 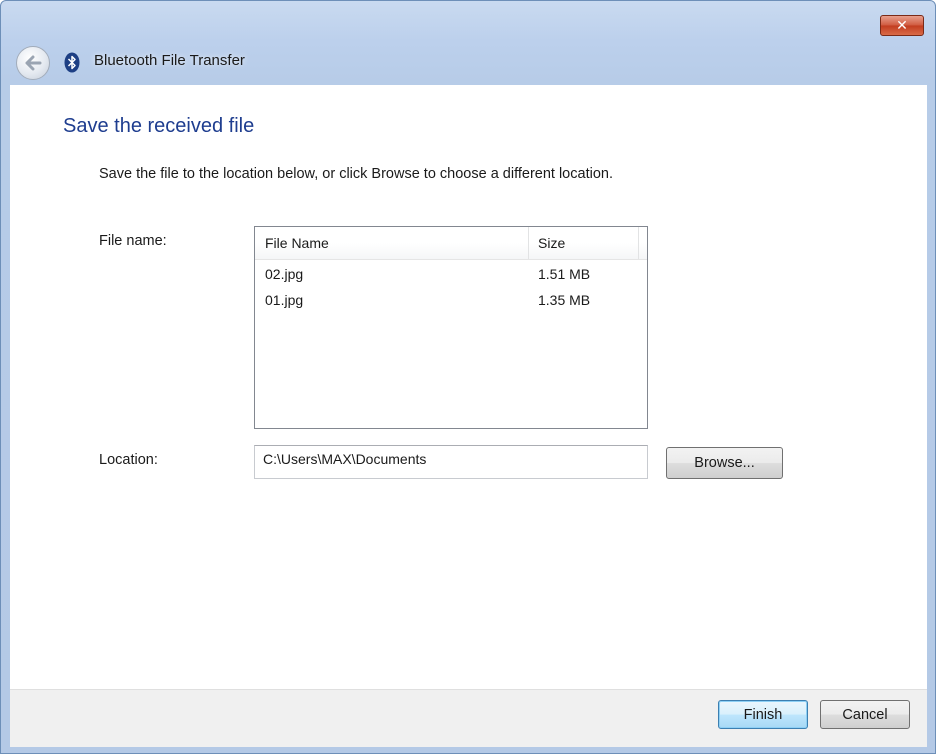 What do you see at coordinates (643, 243) in the screenshot?
I see `column-header-filler` at bounding box center [643, 243].